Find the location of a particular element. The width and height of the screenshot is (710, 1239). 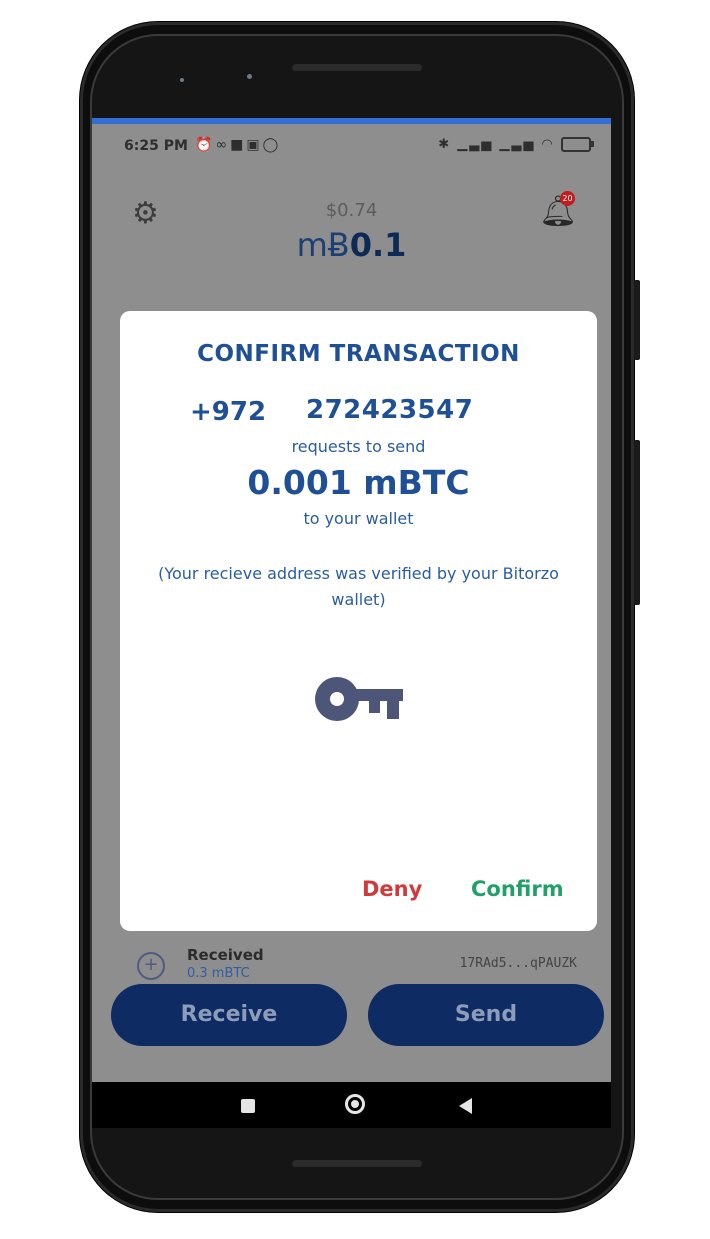

sender-country-code: +972 is located at coordinates (228, 412).